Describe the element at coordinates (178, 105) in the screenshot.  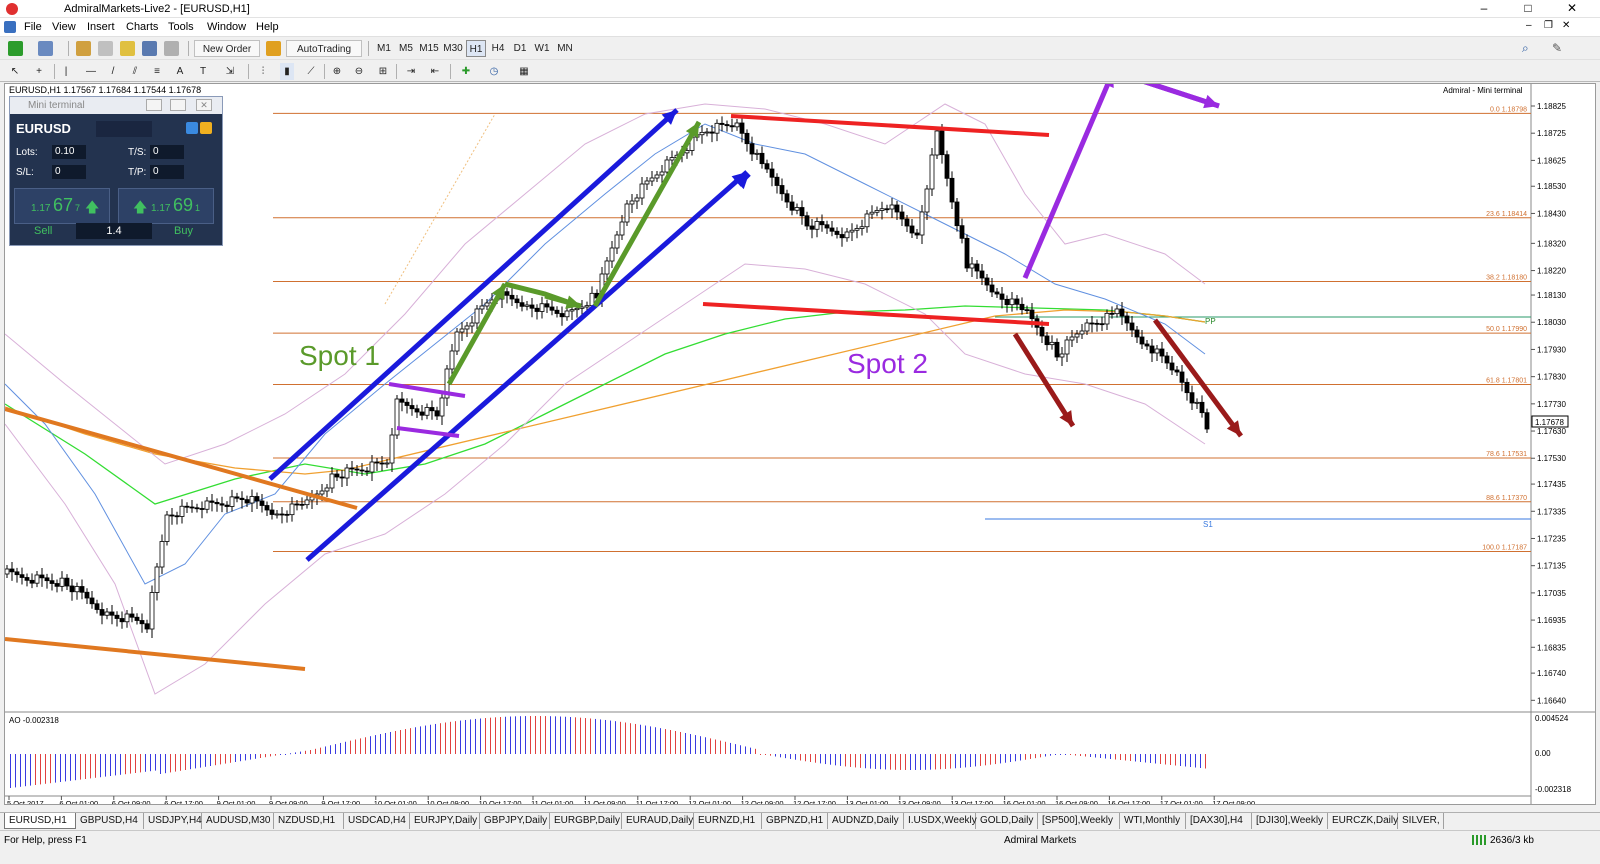
I see `mini-restore-button` at that location.